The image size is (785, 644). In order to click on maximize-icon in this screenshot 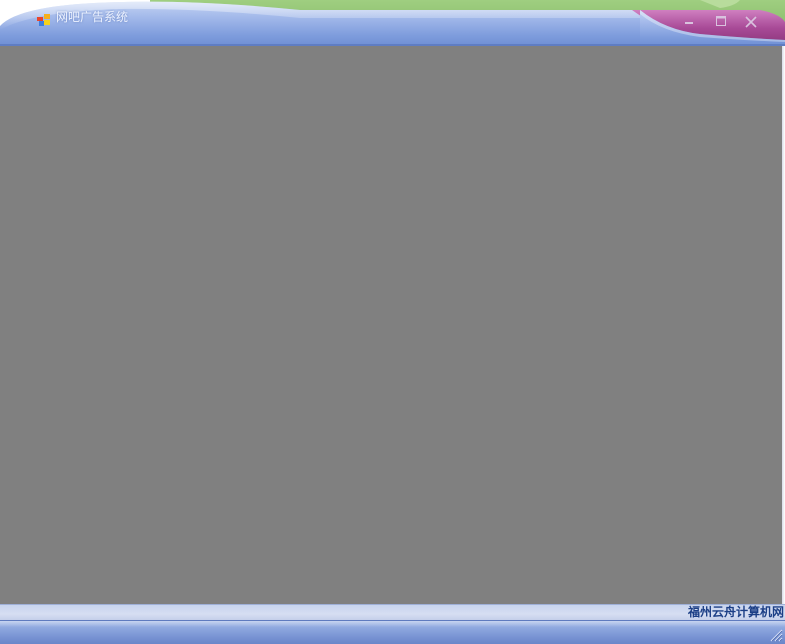, I will do `click(721, 21)`.